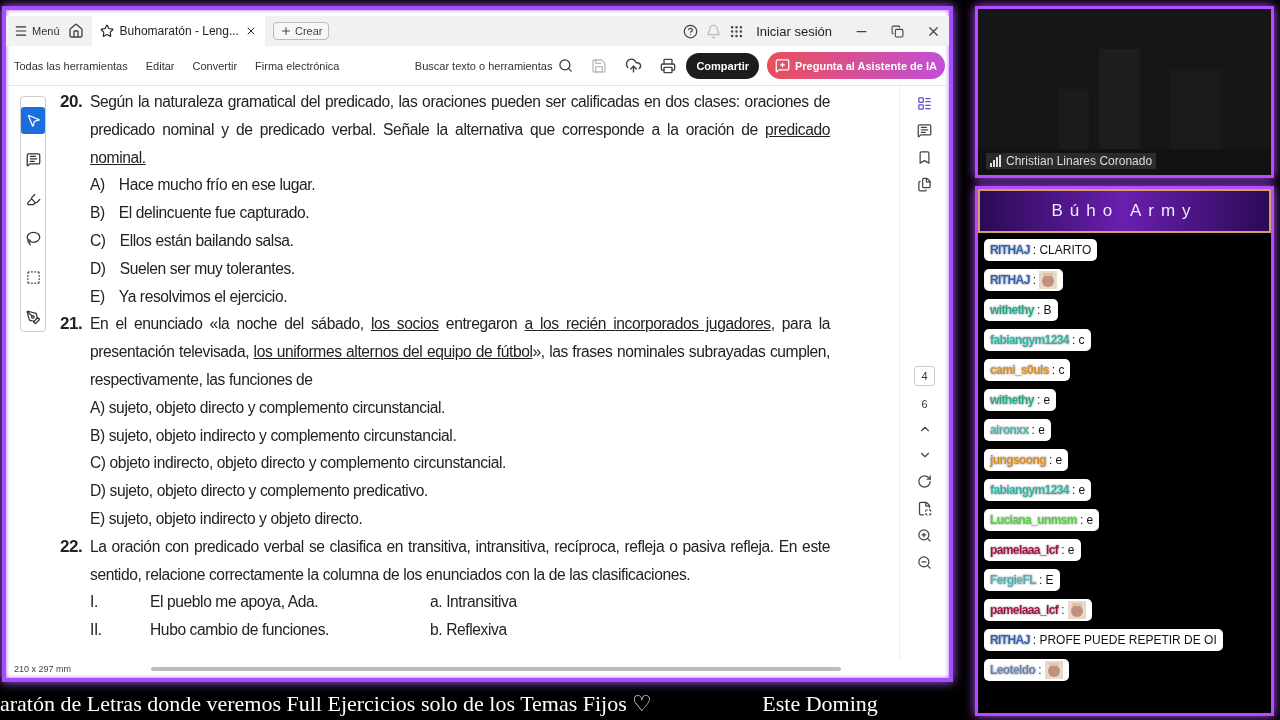 The width and height of the screenshot is (1280, 720). I want to click on option-text: El delincuente fue capturado., so click(214, 213).